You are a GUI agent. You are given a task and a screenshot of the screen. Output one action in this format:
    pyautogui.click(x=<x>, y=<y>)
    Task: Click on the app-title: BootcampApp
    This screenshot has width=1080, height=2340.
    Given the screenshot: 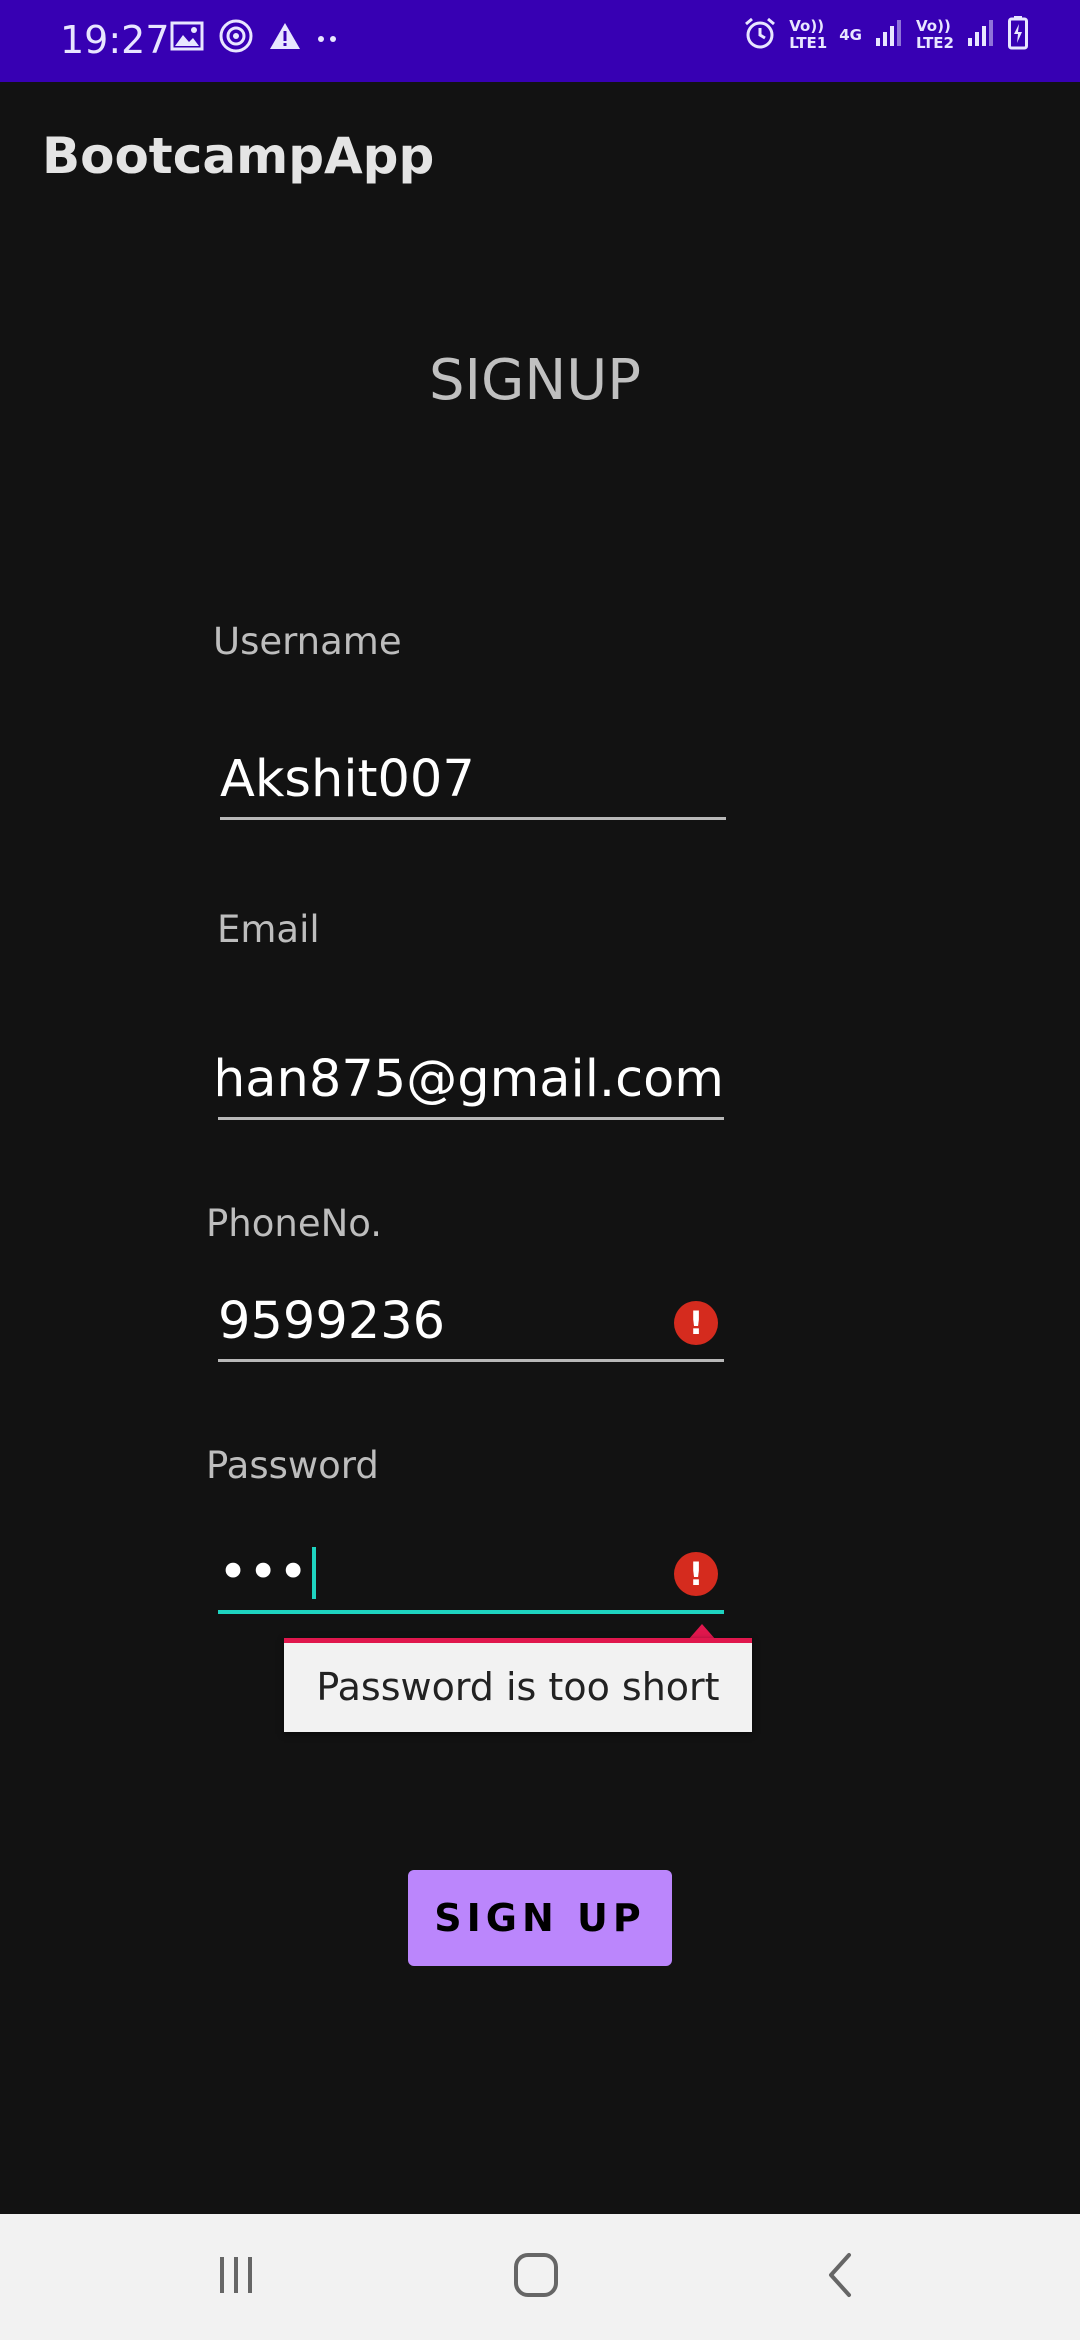 What is the action you would take?
    pyautogui.click(x=238, y=156)
    